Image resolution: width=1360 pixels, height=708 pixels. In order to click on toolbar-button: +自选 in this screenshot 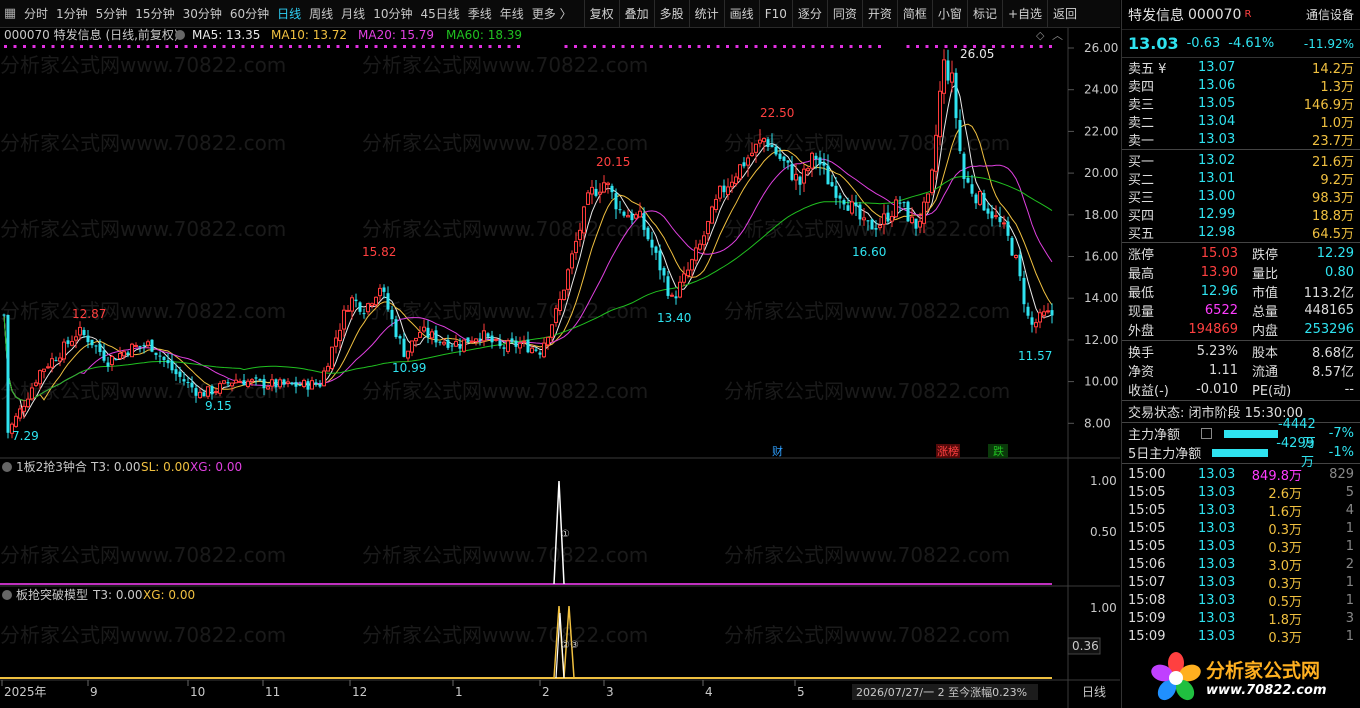, I will do `click(1024, 14)`.